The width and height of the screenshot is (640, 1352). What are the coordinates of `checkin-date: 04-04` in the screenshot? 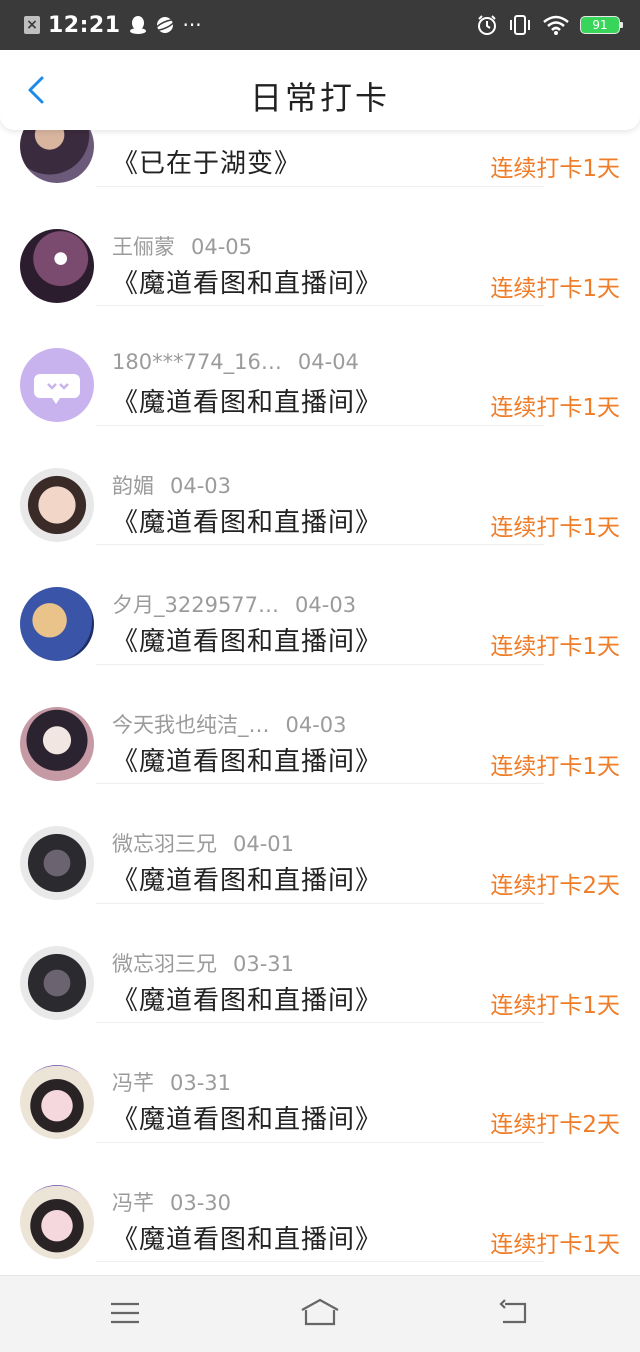 It's located at (328, 362).